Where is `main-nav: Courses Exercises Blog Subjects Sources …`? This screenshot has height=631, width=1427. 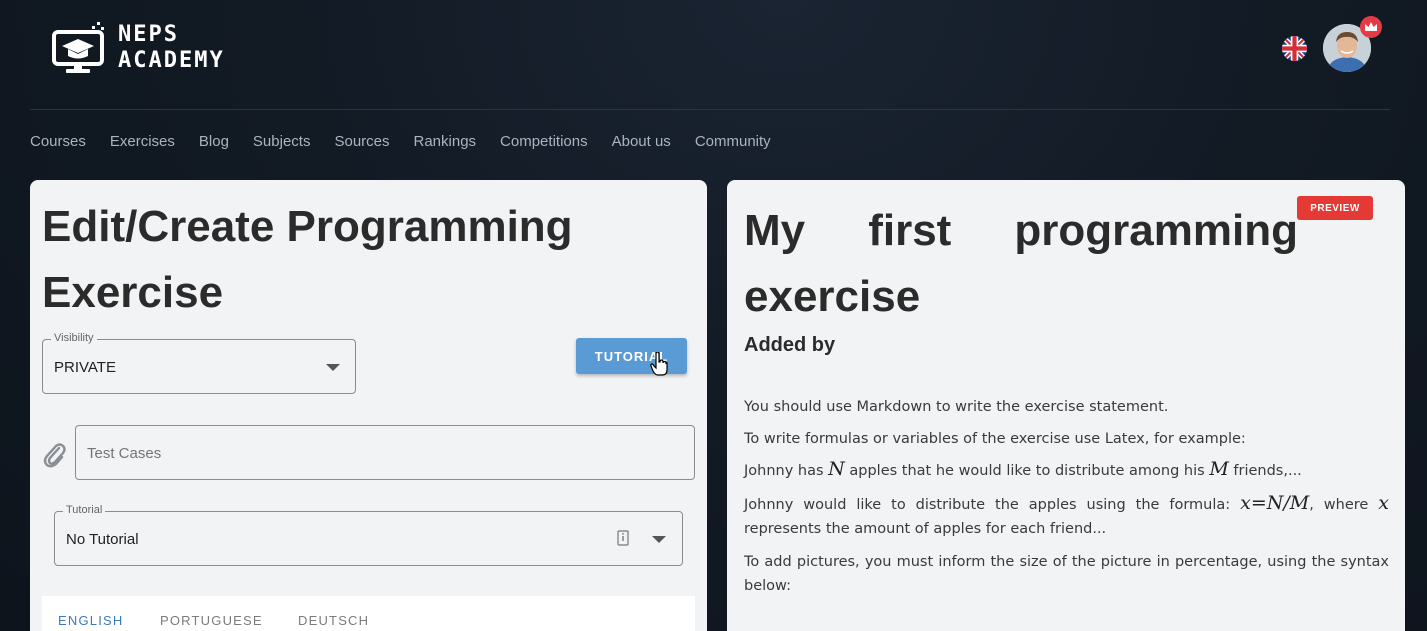 main-nav: Courses Exercises Blog Subjects Sources … is located at coordinates (412, 142).